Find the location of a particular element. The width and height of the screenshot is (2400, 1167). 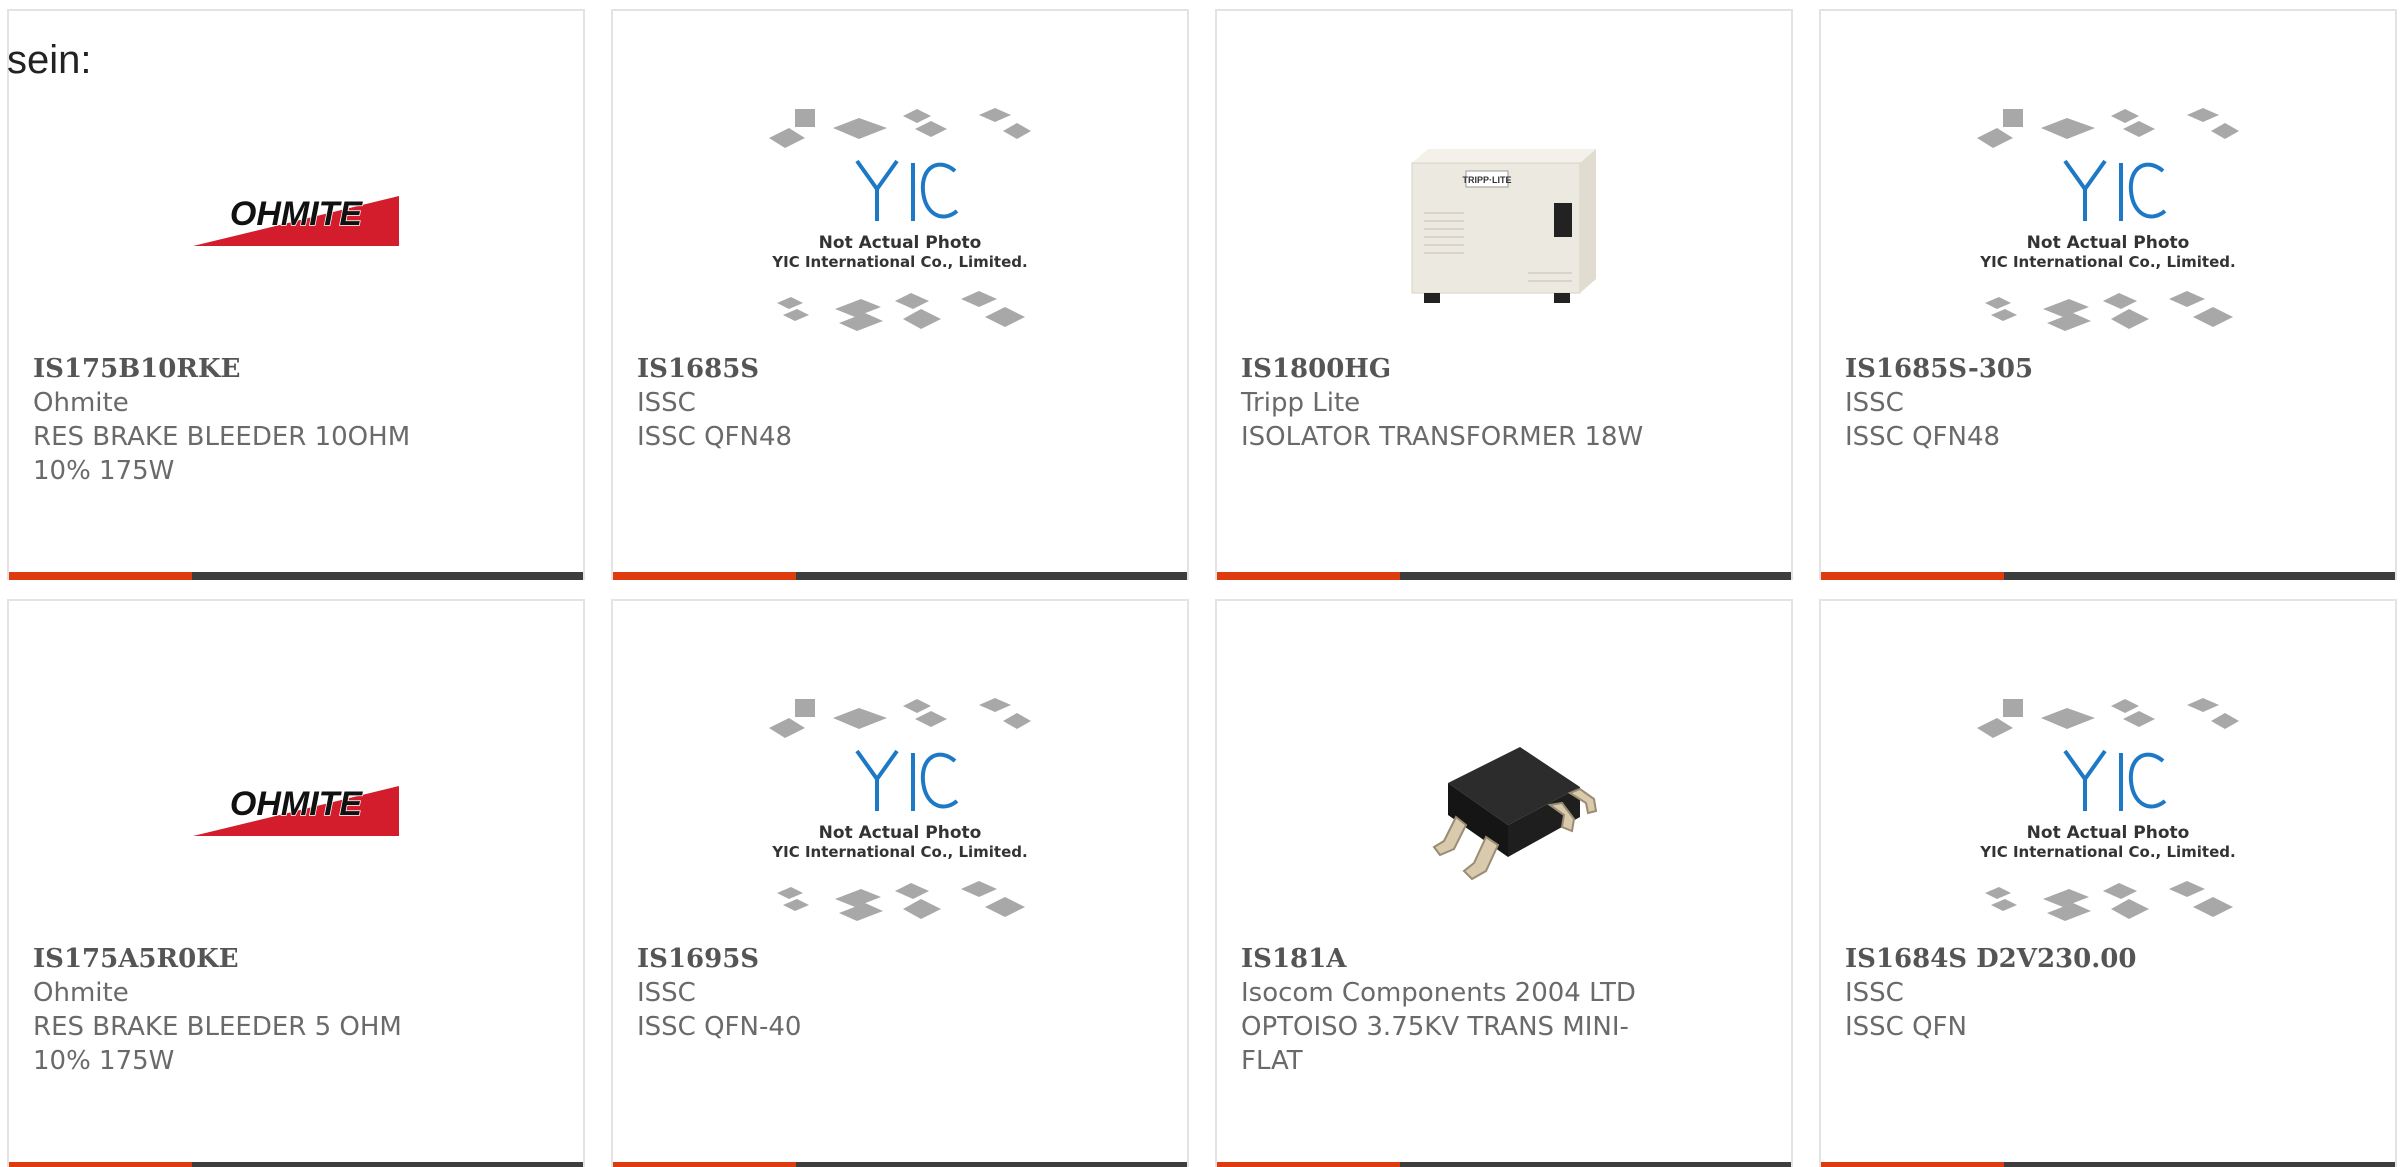

description-label: RES BRAKE BLEEDER 10OHM 10% 175W is located at coordinates (222, 454).